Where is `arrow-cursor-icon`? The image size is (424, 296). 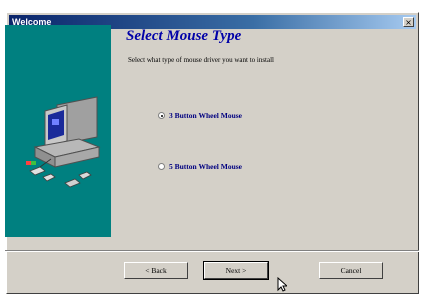 arrow-cursor-icon is located at coordinates (282, 284).